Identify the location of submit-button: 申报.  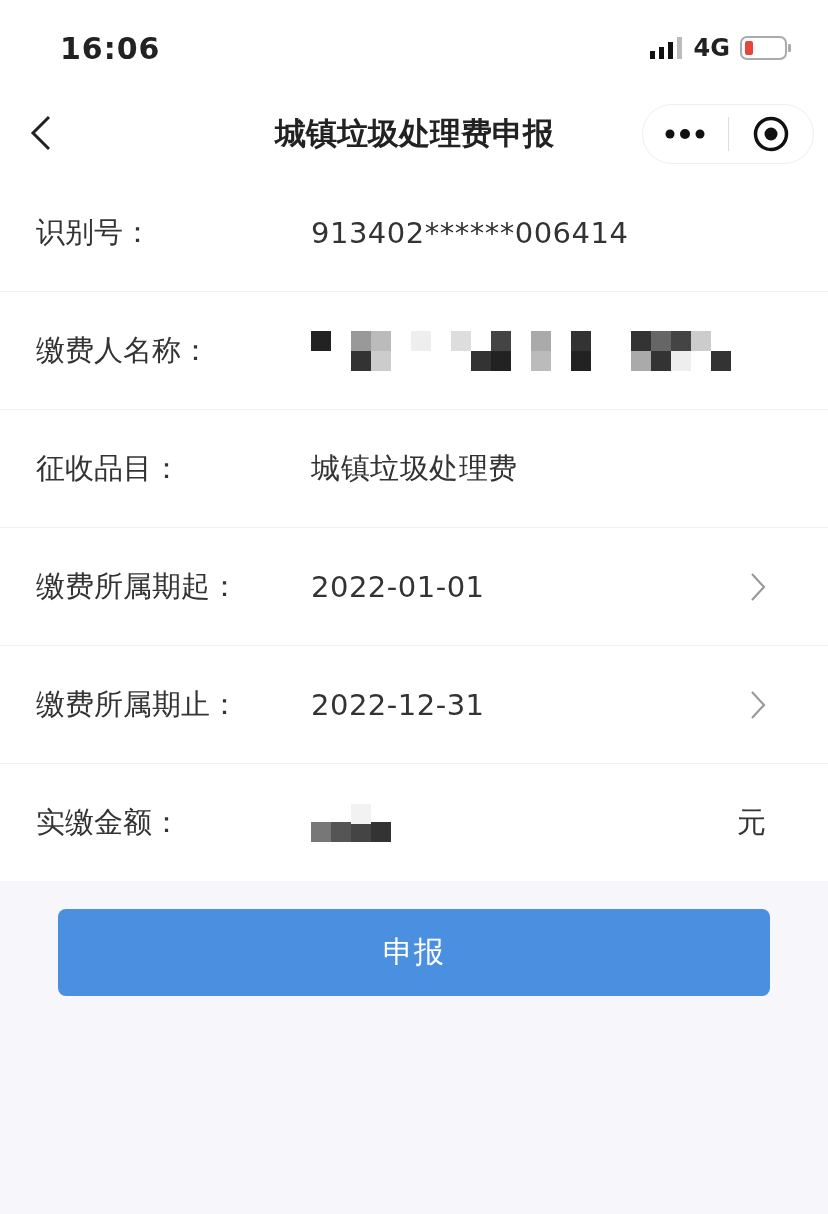
(414, 952).